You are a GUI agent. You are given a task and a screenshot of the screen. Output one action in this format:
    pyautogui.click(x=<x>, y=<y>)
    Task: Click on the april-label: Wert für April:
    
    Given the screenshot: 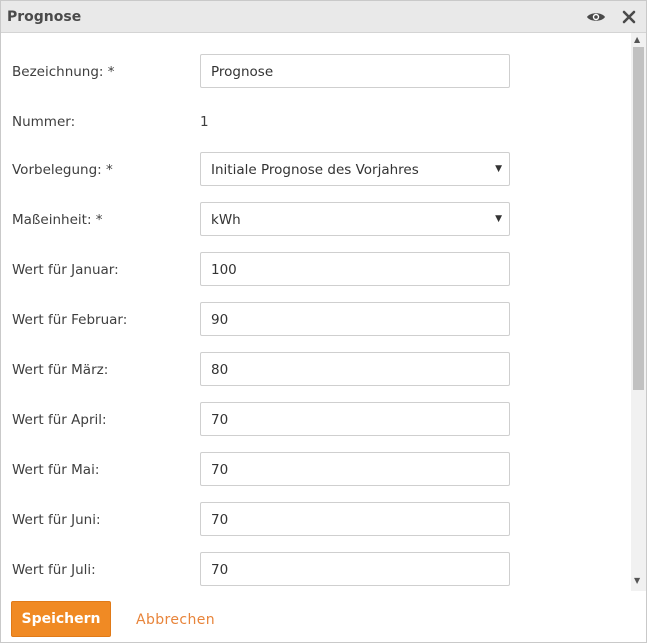 What is the action you would take?
    pyautogui.click(x=59, y=420)
    